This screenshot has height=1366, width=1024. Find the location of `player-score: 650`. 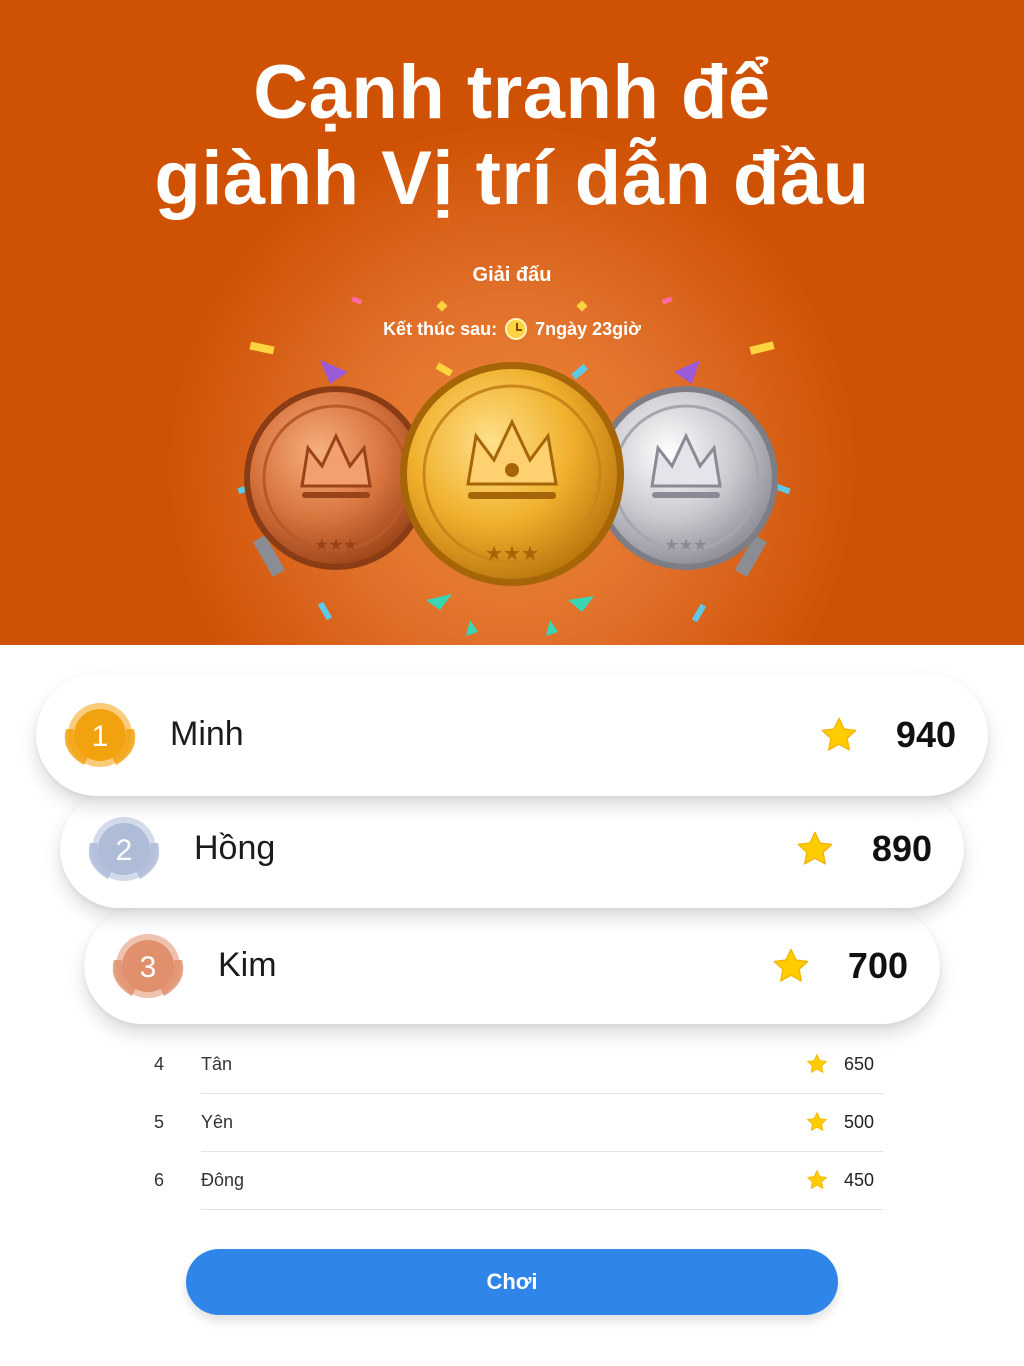

player-score: 650 is located at coordinates (859, 1064).